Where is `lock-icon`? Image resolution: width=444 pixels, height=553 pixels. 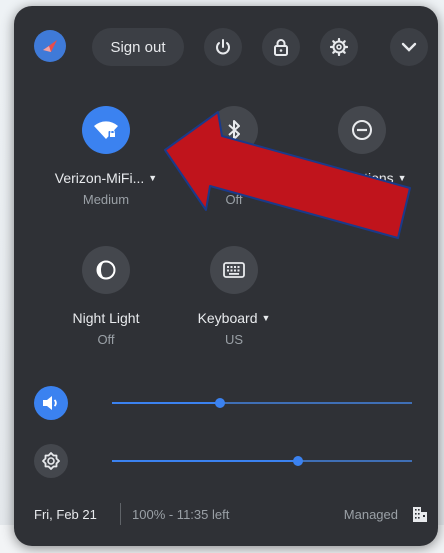 lock-icon is located at coordinates (281, 47).